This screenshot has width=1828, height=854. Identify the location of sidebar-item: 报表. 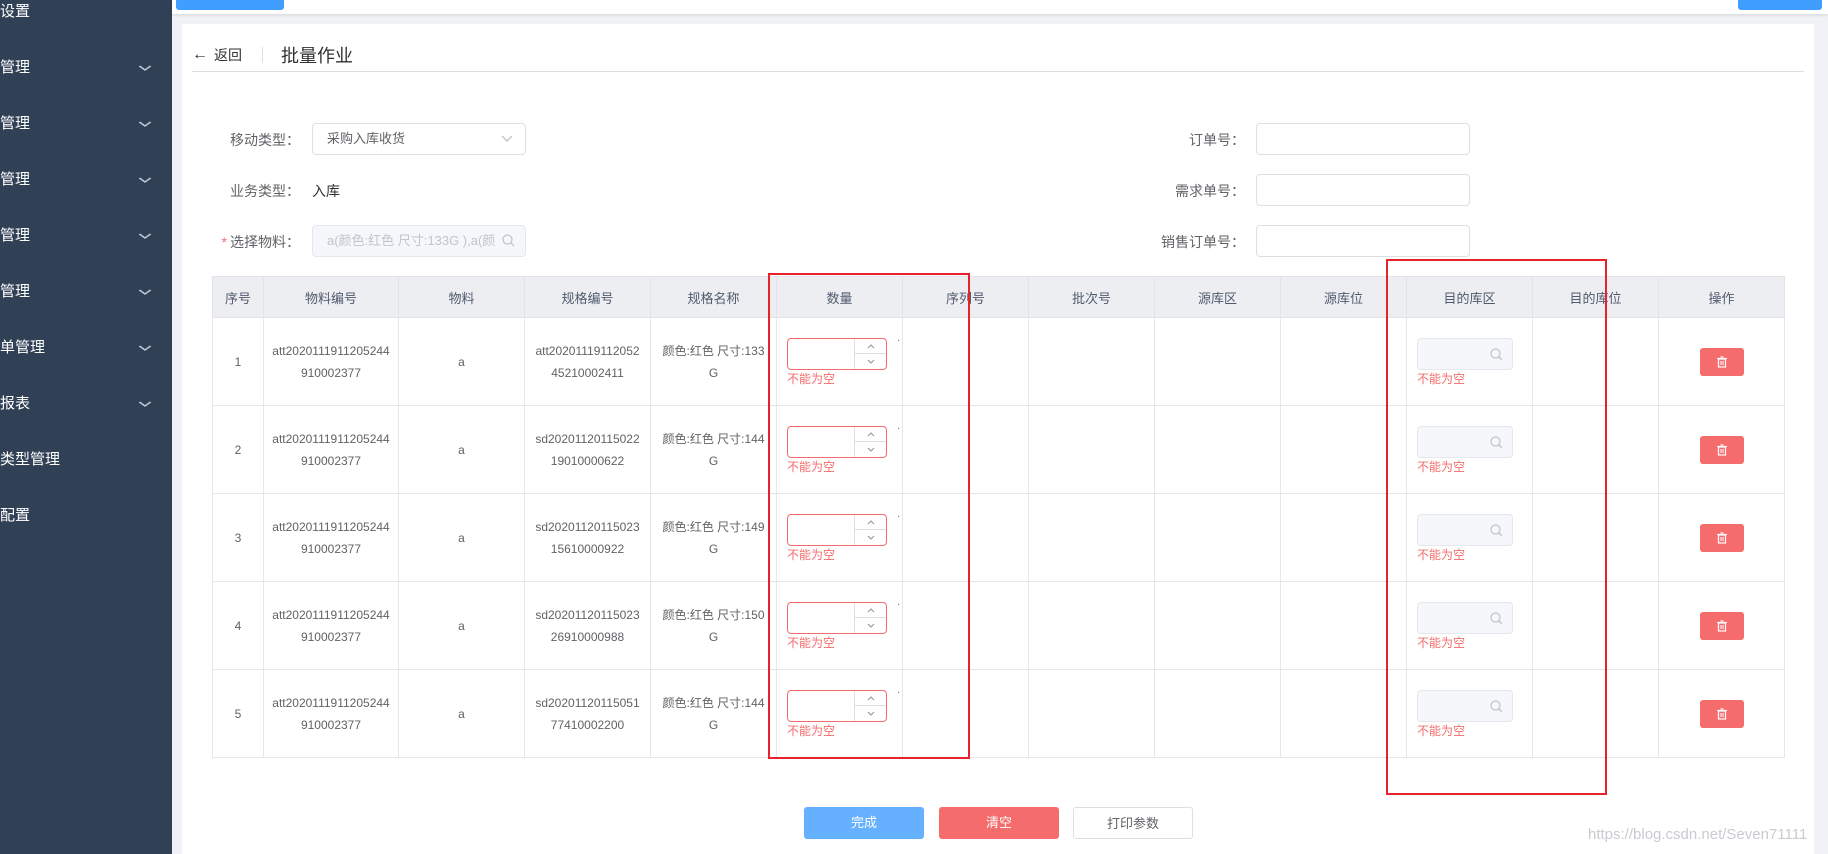
(86, 404).